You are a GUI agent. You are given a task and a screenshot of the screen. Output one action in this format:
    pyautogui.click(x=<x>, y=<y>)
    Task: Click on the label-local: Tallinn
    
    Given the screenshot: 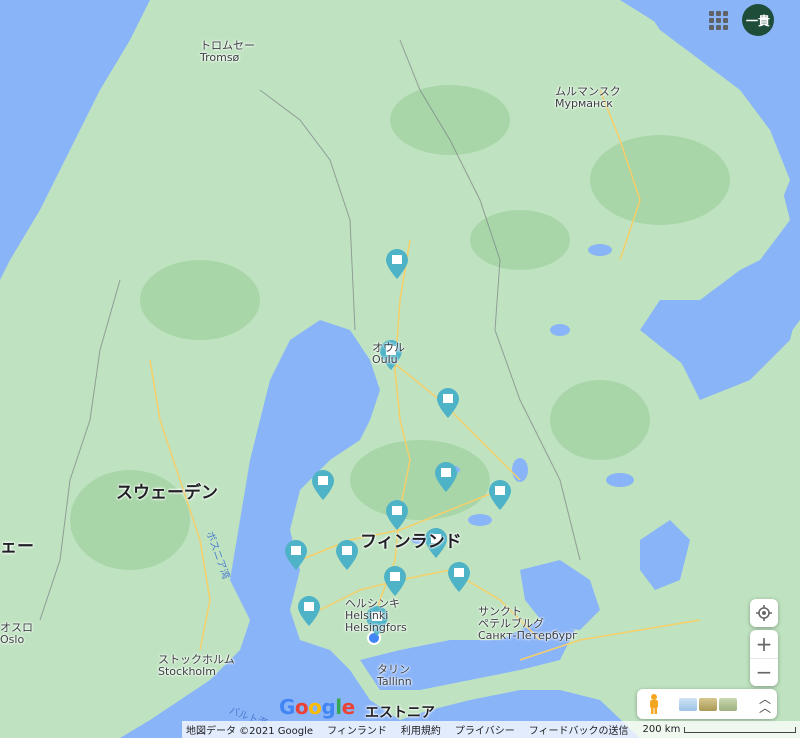 What is the action you would take?
    pyautogui.click(x=394, y=681)
    